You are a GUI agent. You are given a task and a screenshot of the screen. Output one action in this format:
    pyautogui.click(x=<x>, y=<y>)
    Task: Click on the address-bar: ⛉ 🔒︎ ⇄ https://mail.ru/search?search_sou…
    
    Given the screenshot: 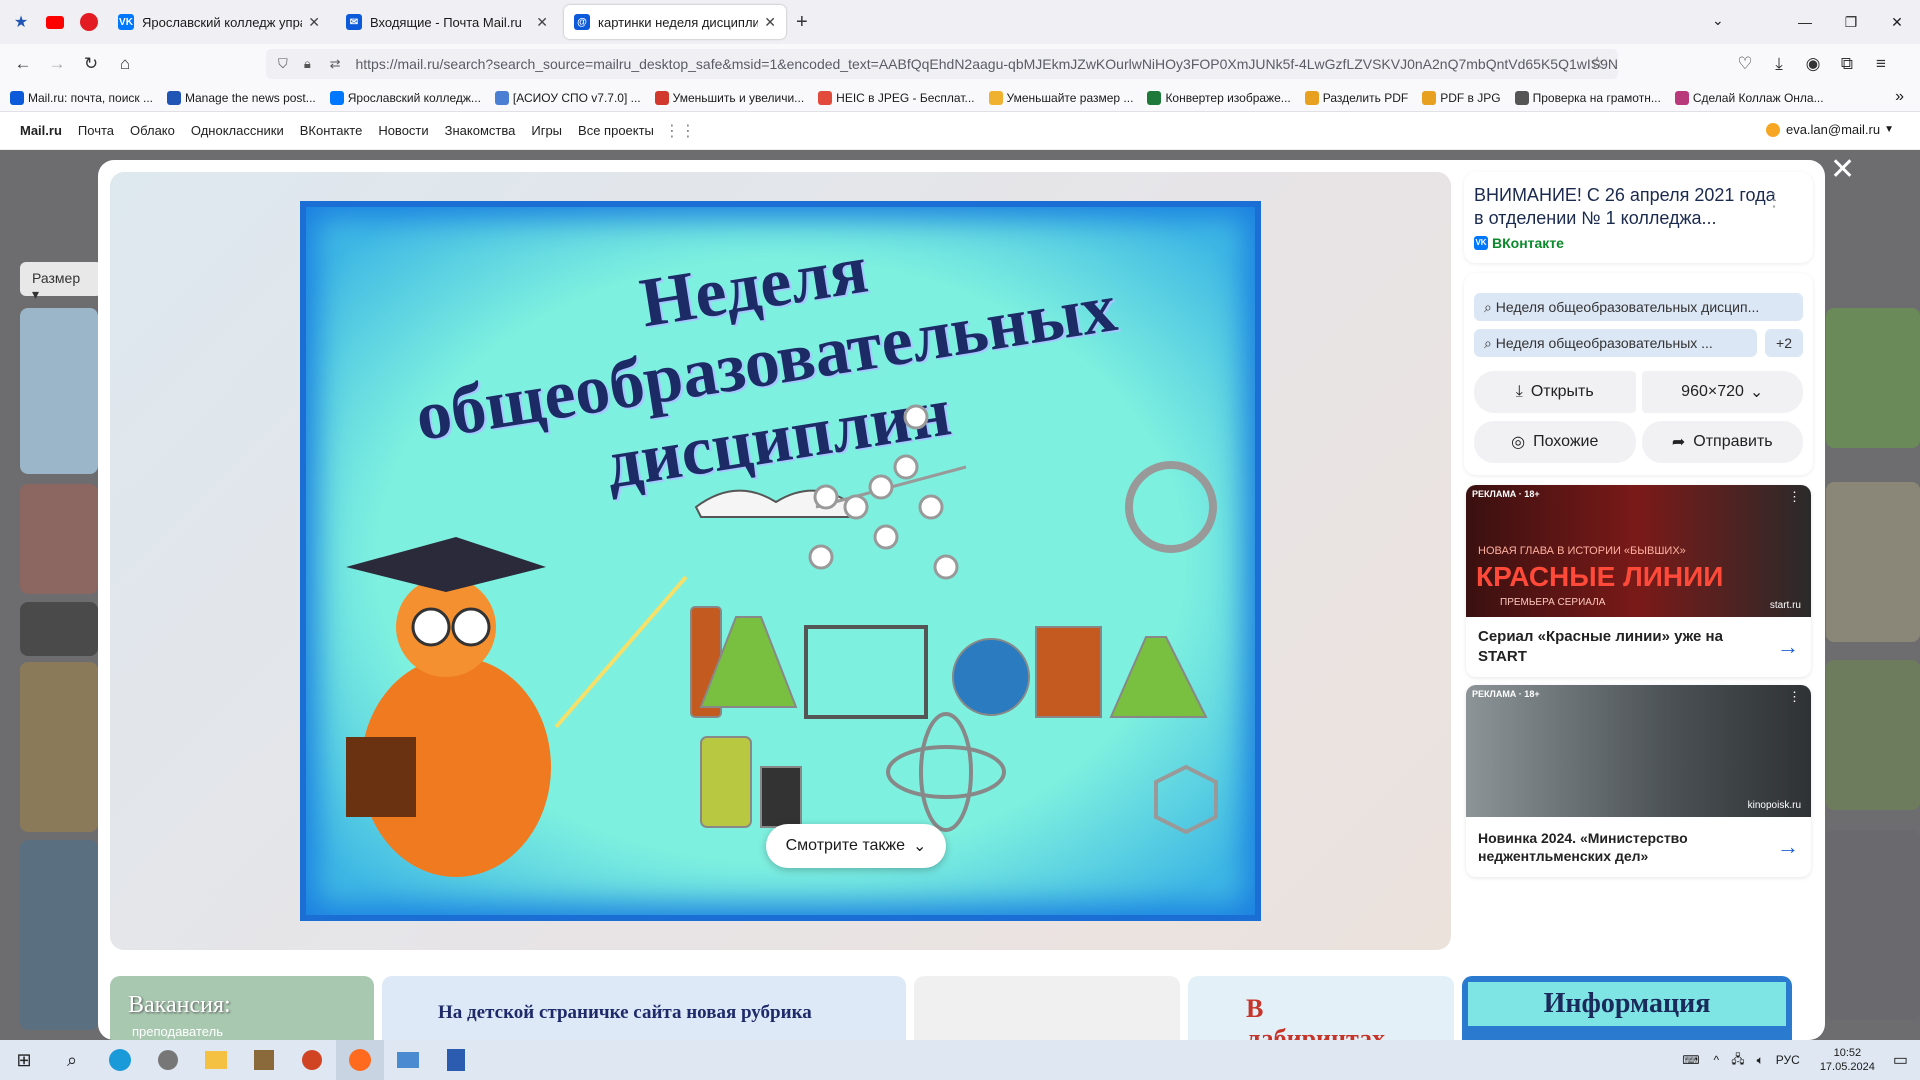 What is the action you would take?
    pyautogui.click(x=942, y=64)
    